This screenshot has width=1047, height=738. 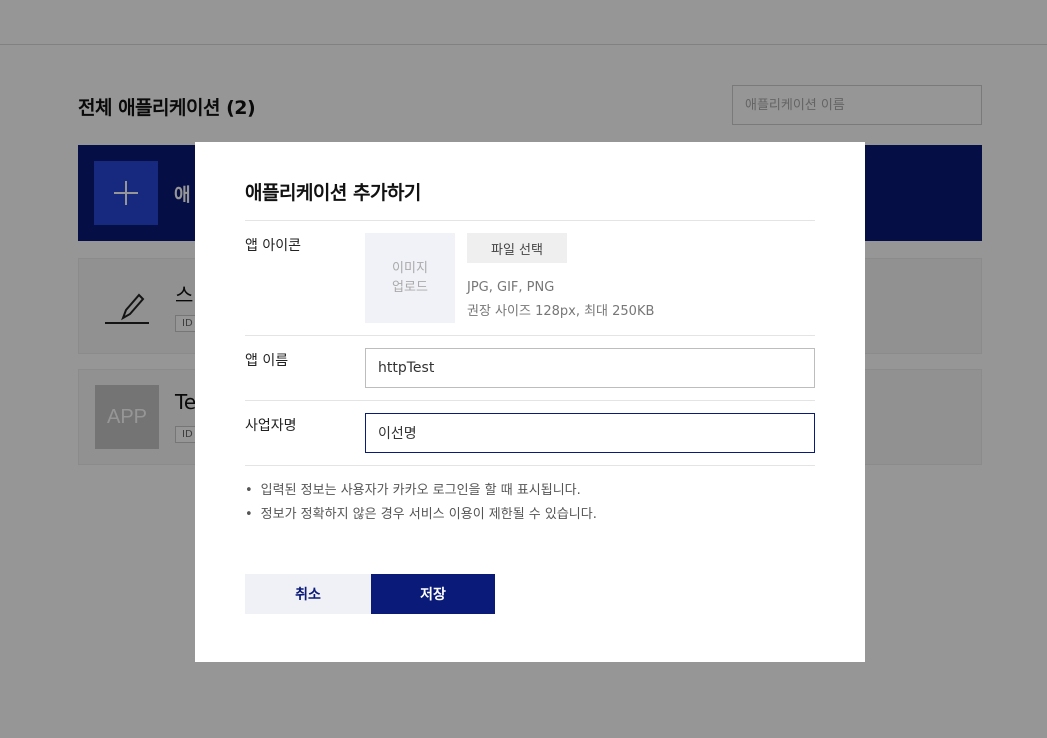 I want to click on save-button: 저장, so click(x=433, y=594).